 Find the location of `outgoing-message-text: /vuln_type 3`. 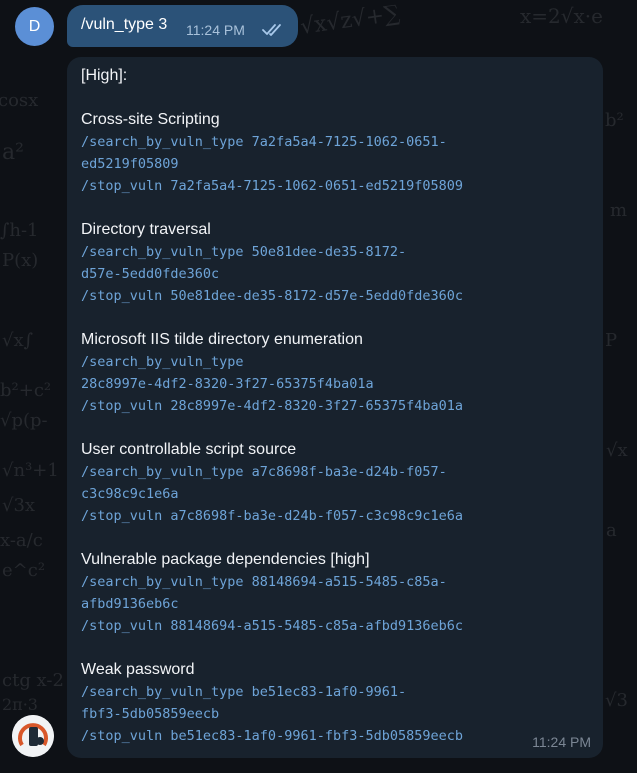

outgoing-message-text: /vuln_type 3 is located at coordinates (124, 24).